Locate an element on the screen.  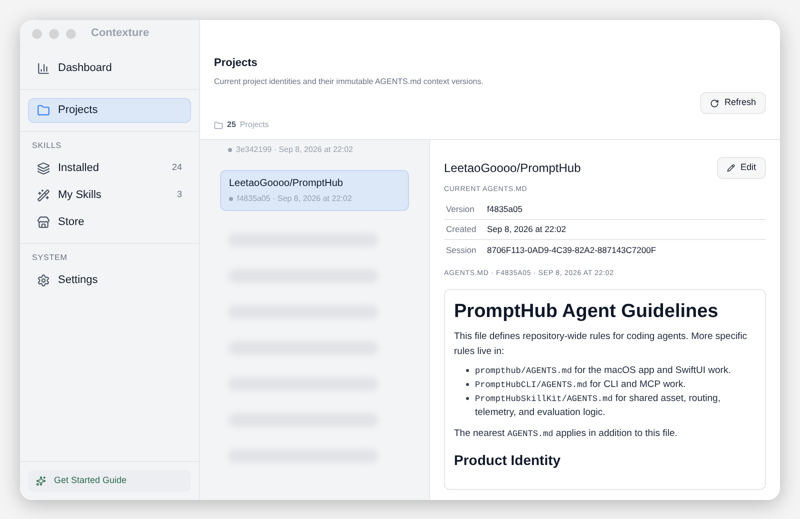
refresh-icon is located at coordinates (715, 103).